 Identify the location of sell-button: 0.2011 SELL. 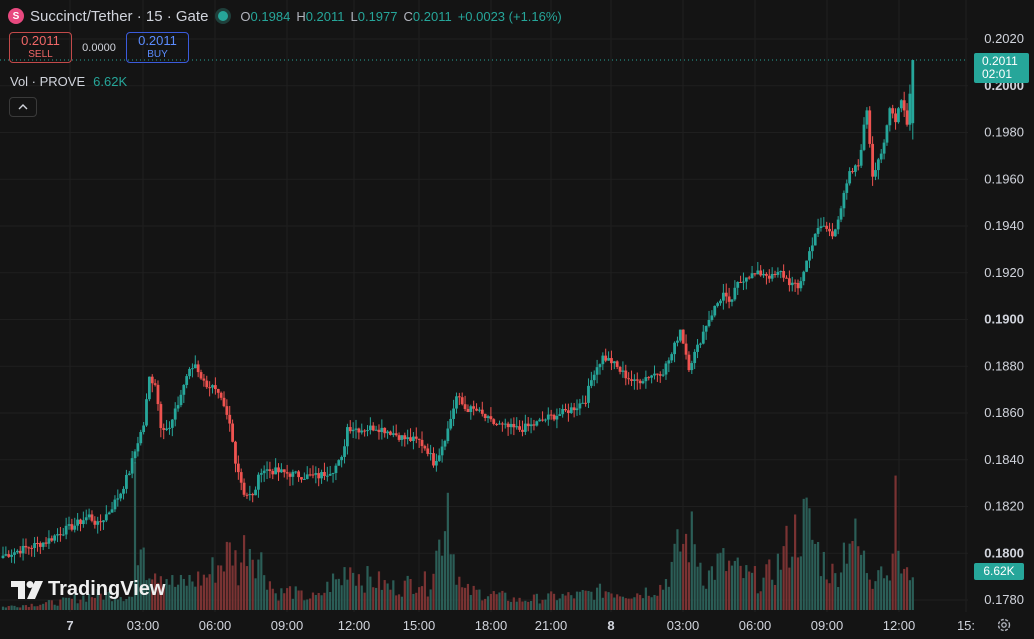
(40, 47).